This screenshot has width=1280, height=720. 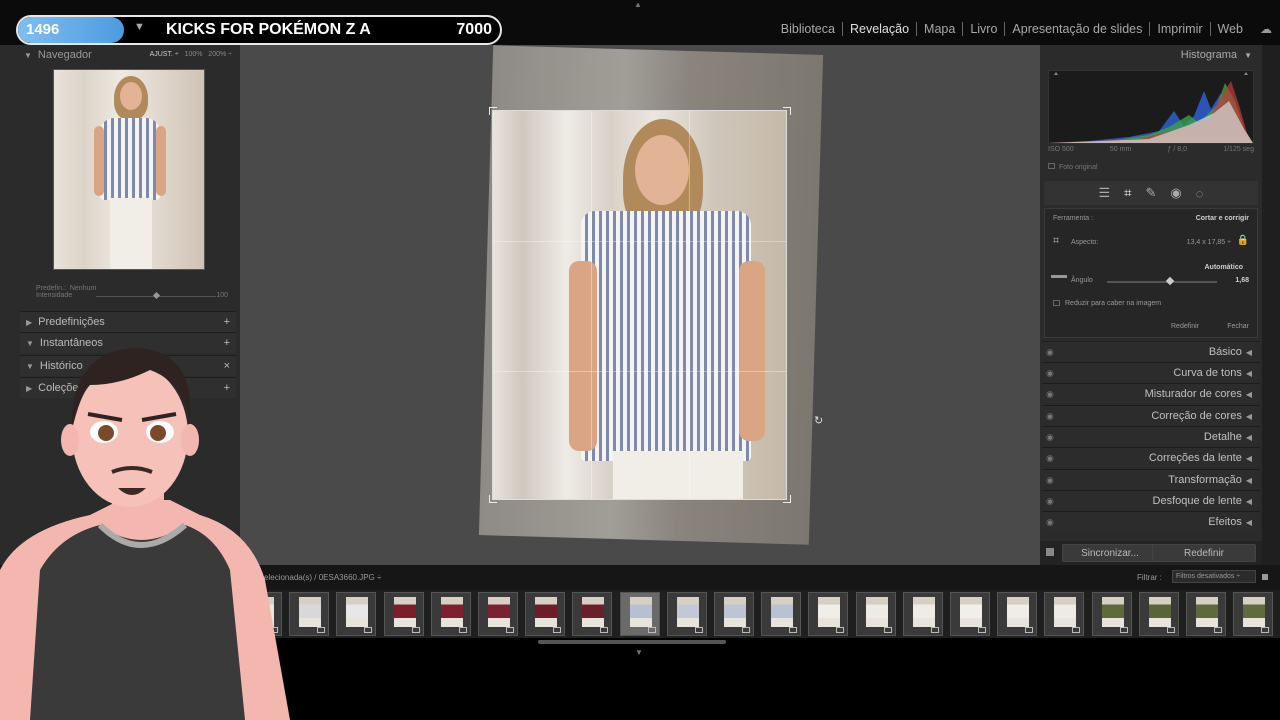 What do you see at coordinates (1078, 167) in the screenshot?
I see `original-photo-label: Foto original` at bounding box center [1078, 167].